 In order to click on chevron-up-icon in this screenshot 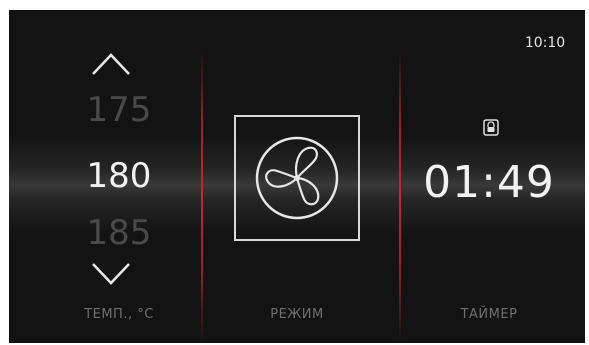, I will do `click(111, 64)`.